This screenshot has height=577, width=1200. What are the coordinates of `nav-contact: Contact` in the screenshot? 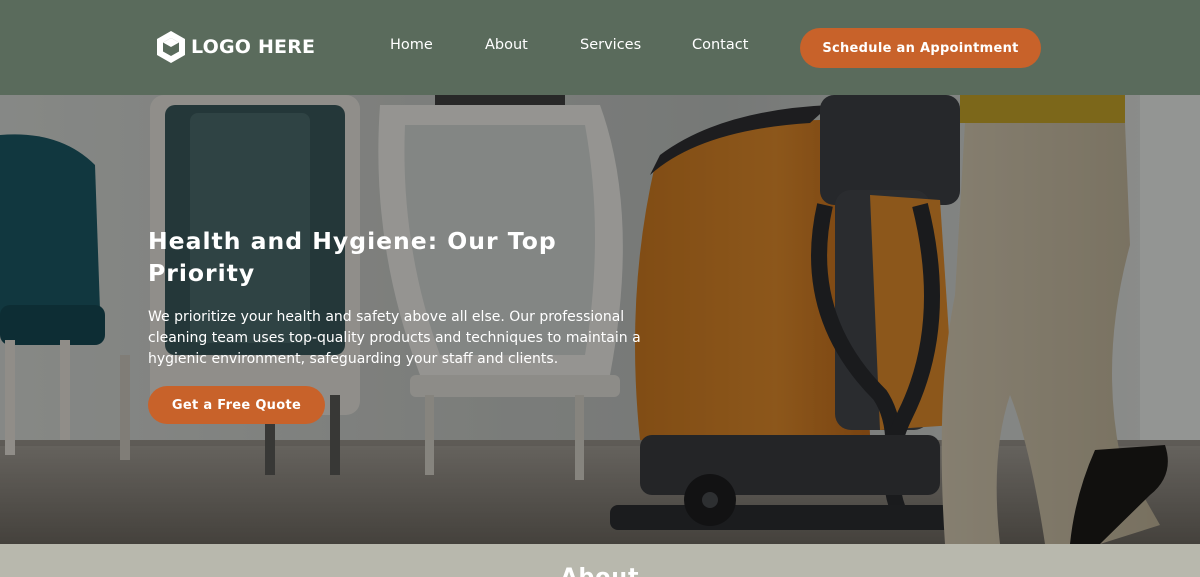 It's located at (720, 45).